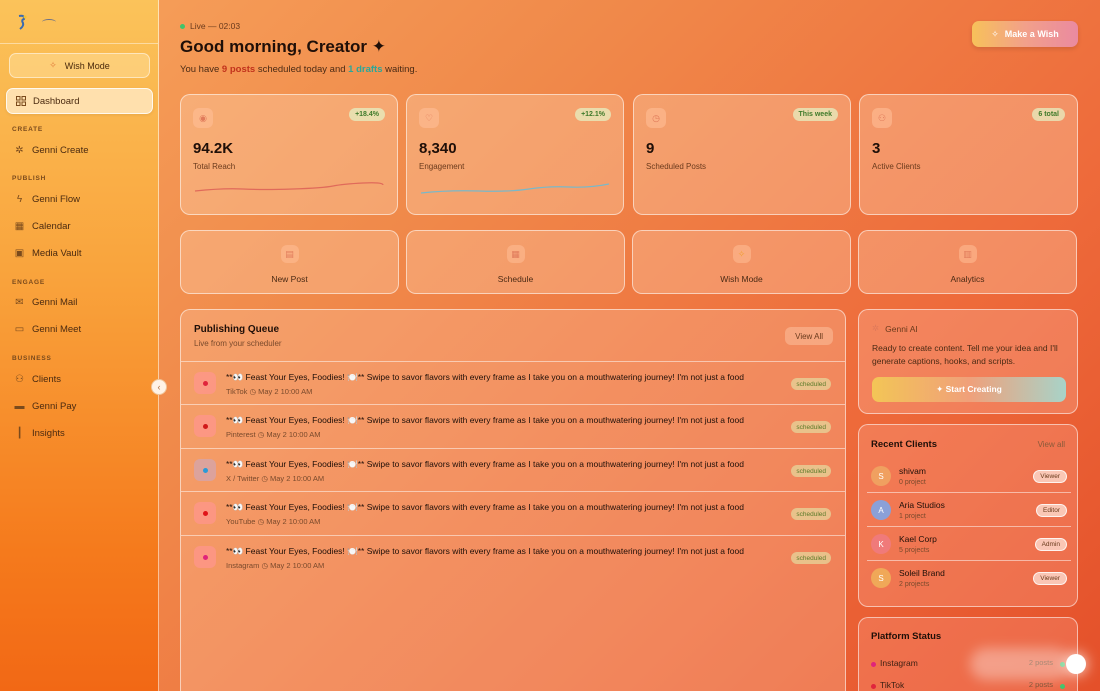 This screenshot has height=691, width=1100. What do you see at coordinates (22, 22) in the screenshot?
I see `genie-logo-icon` at bounding box center [22, 22].